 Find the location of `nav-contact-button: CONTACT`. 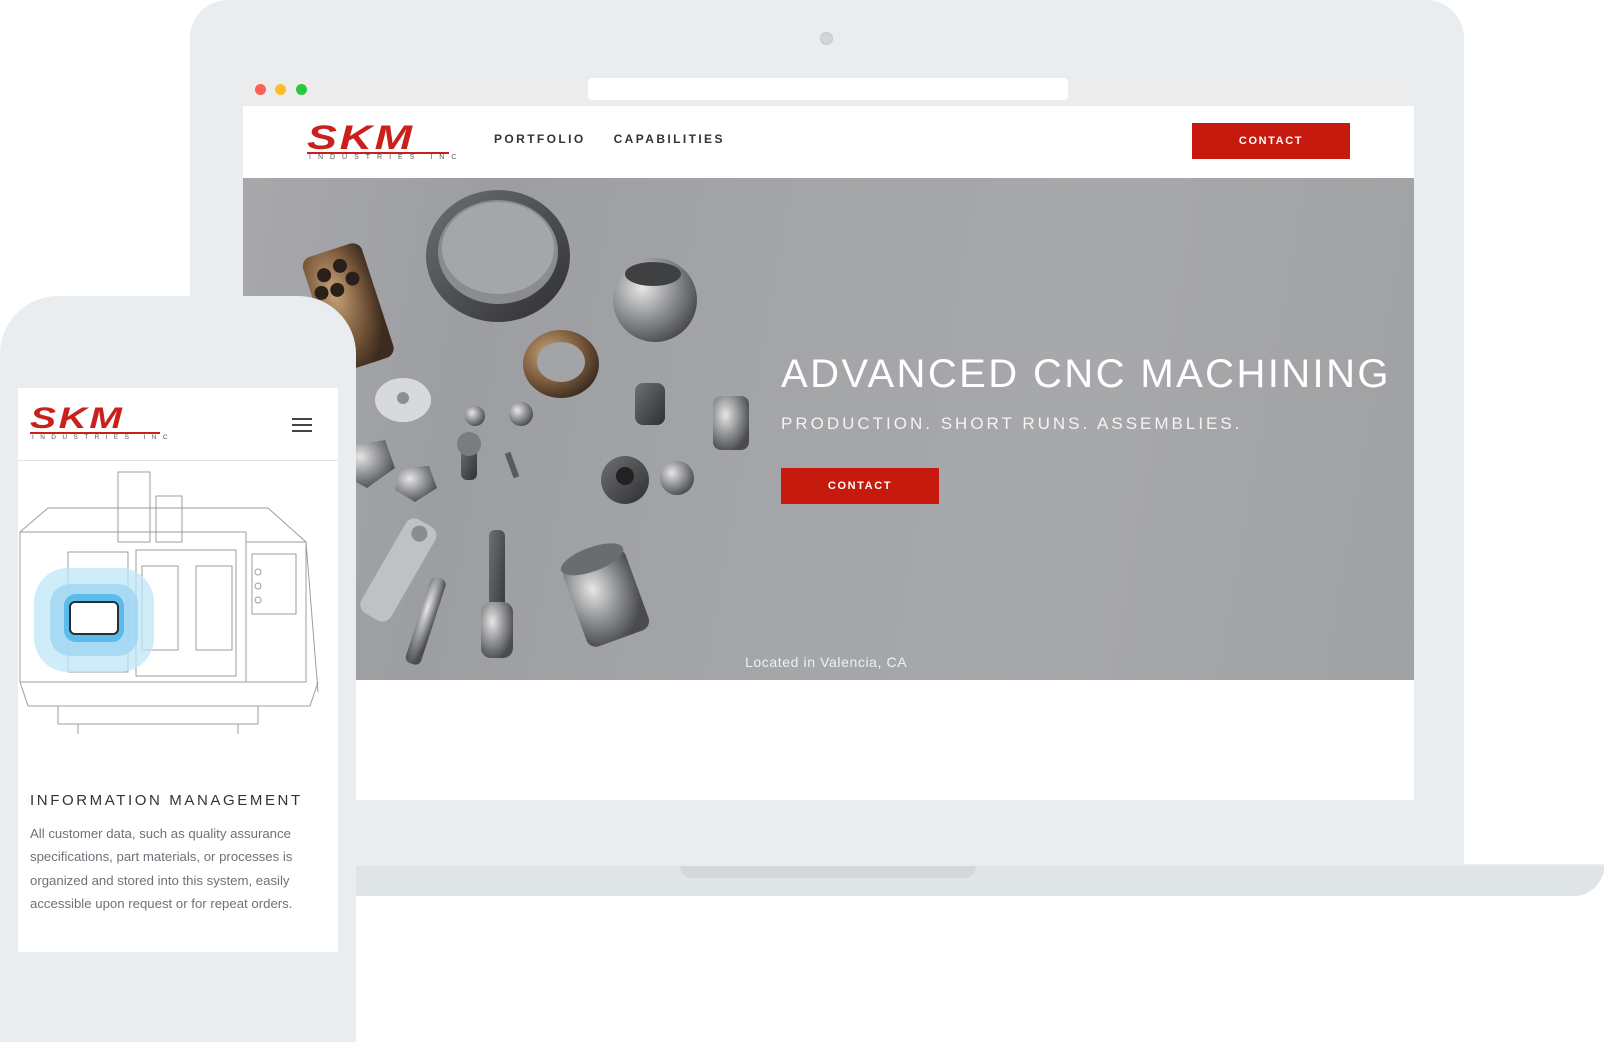

nav-contact-button: CONTACT is located at coordinates (1271, 141).